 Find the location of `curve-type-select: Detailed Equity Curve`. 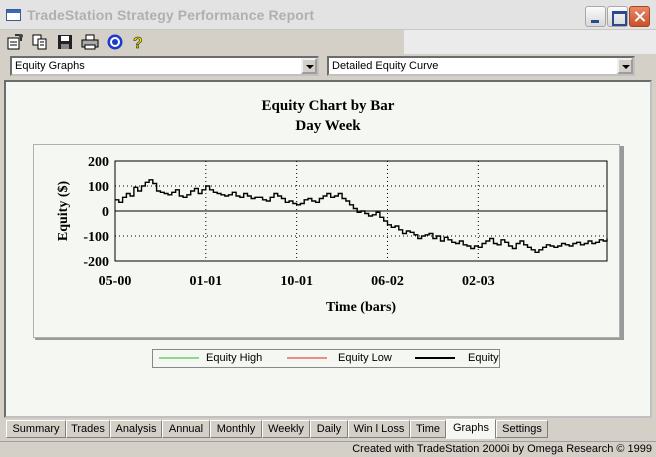

curve-type-select: Detailed Equity Curve is located at coordinates (481, 66).